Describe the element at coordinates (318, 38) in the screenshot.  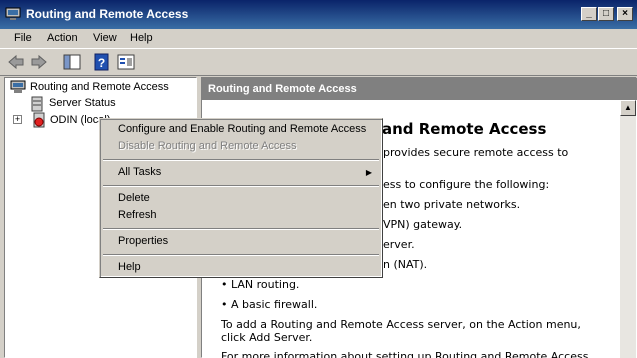
I see `menu-bar: File Action View Help` at that location.